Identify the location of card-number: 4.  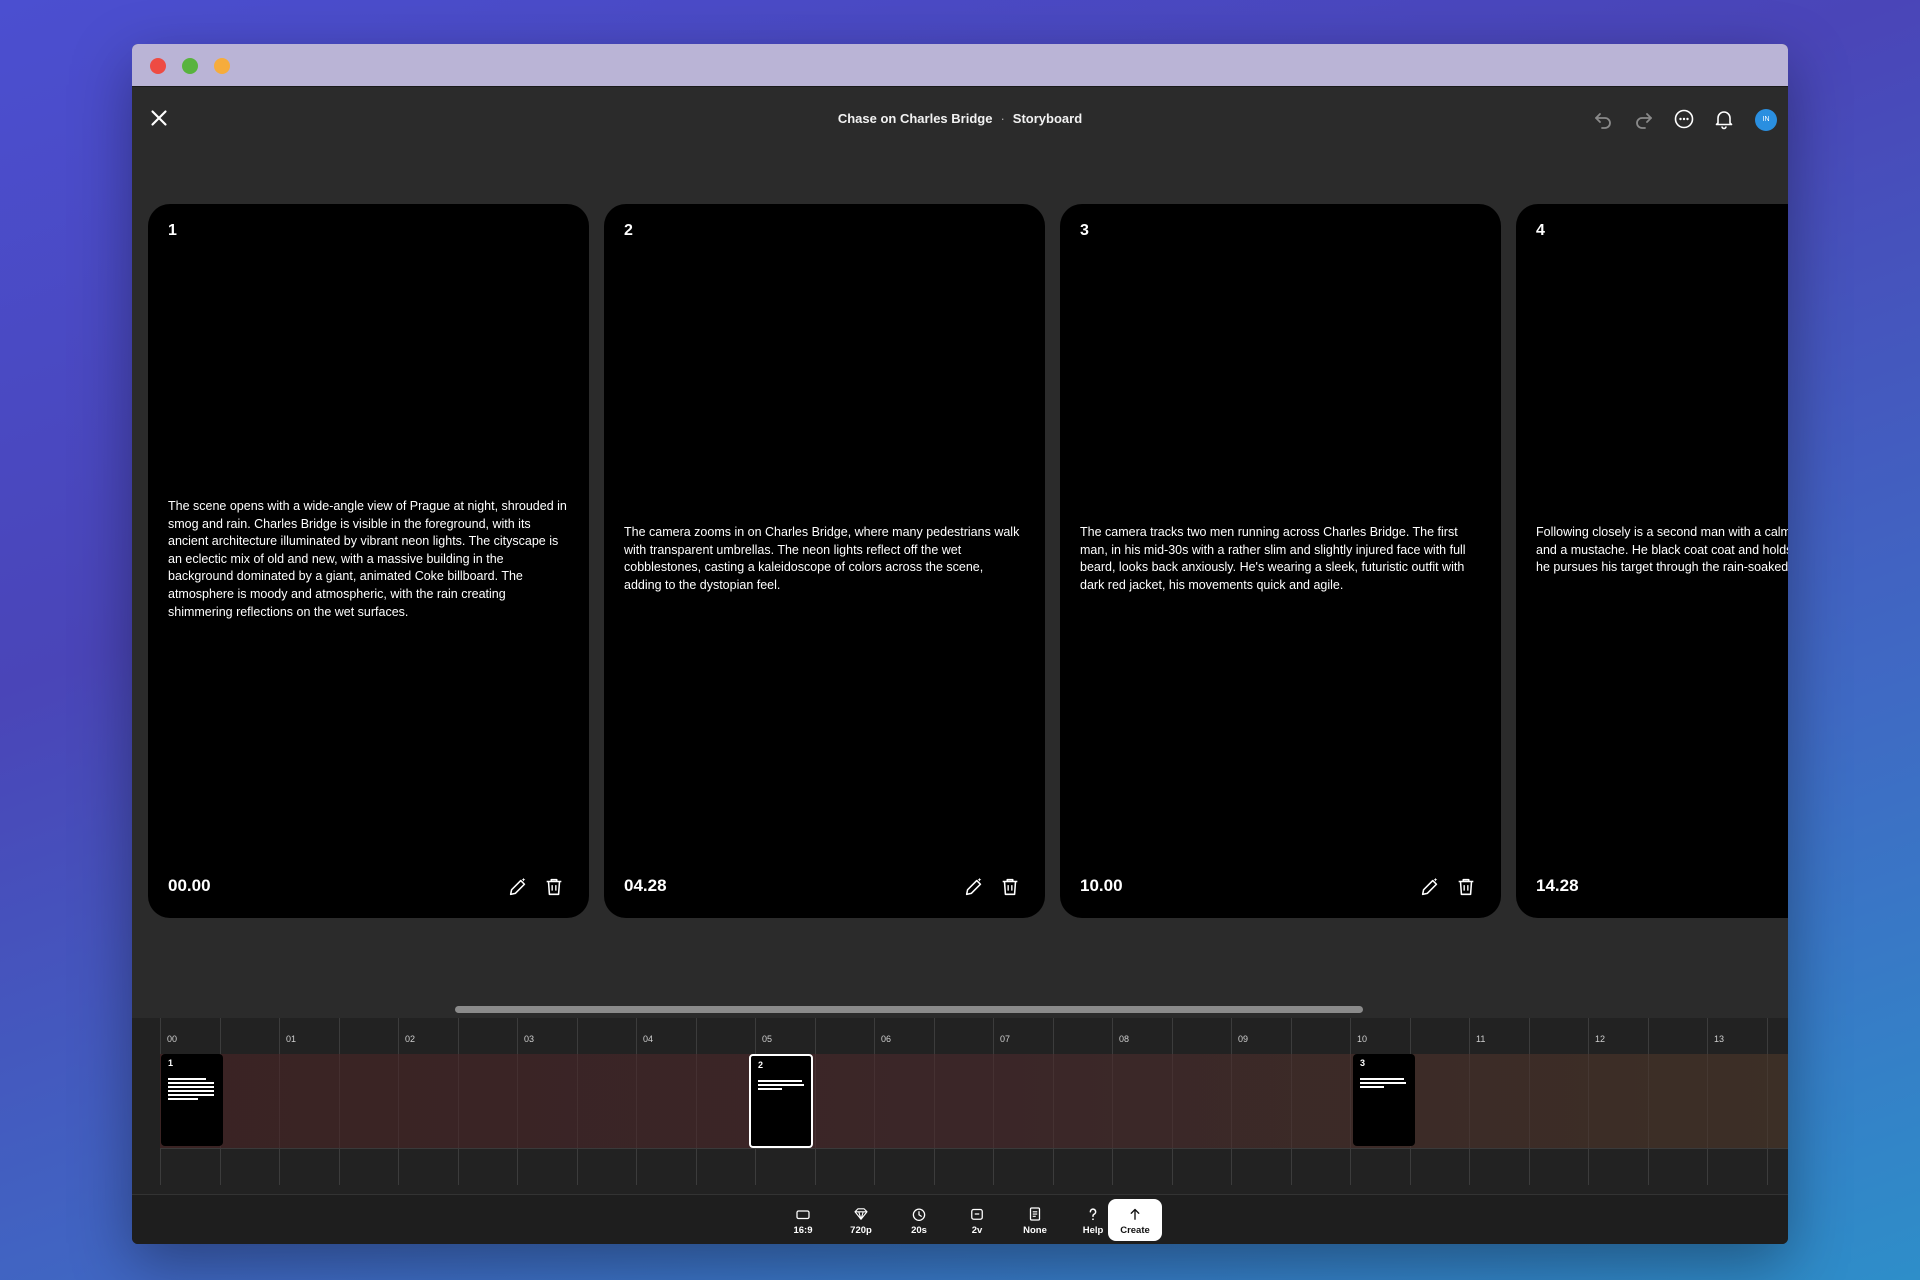
(1540, 230).